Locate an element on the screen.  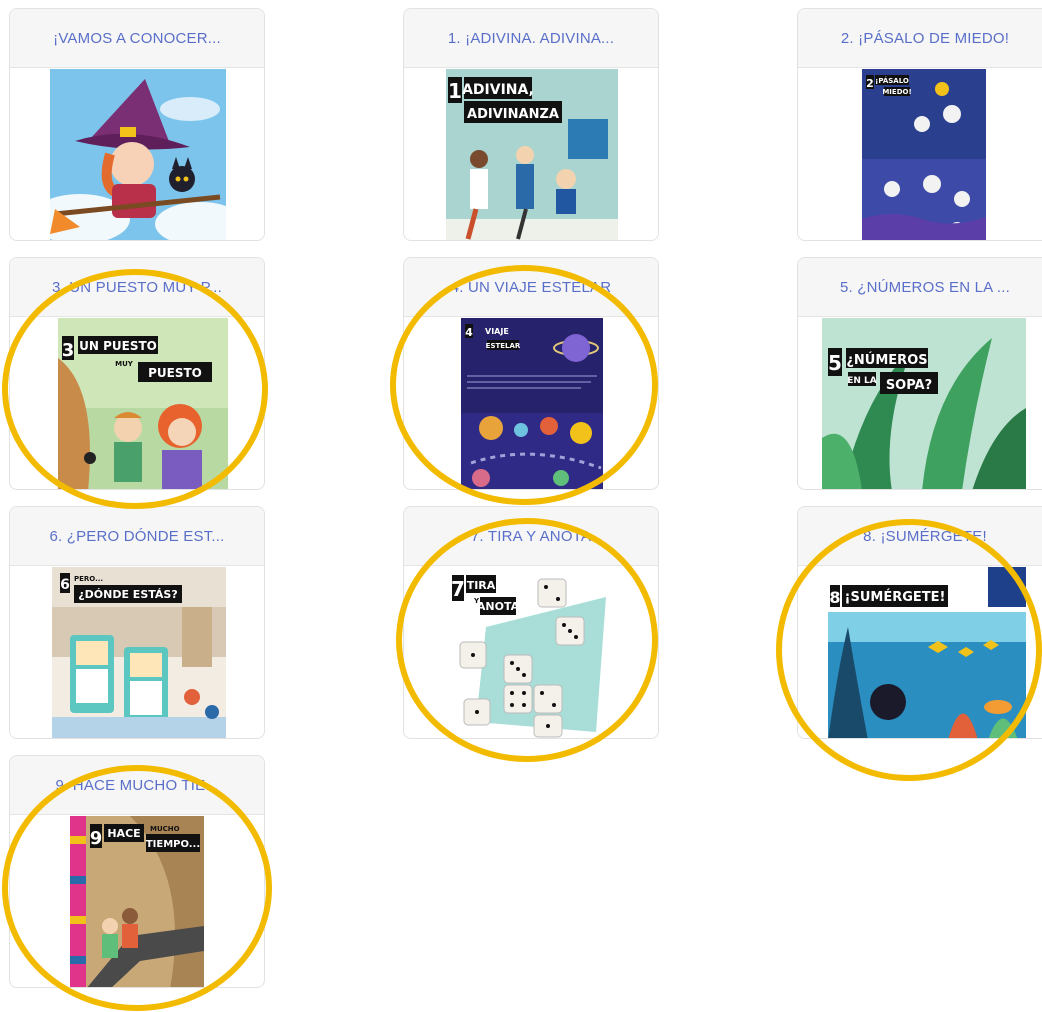
svg-text: SOPA? is located at coordinates (909, 385).